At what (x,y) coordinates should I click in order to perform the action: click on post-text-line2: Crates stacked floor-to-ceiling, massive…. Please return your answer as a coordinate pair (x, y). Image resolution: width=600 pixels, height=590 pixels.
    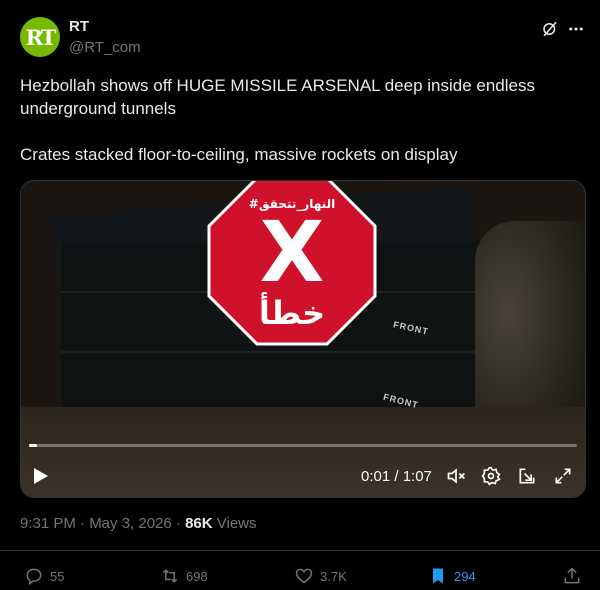
    Looking at the image, I should click on (239, 154).